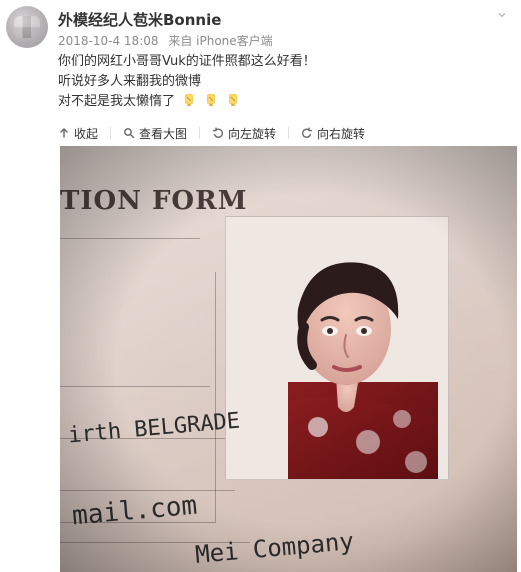 This screenshot has height=572, width=521. I want to click on rotate-right-icon, so click(307, 132).